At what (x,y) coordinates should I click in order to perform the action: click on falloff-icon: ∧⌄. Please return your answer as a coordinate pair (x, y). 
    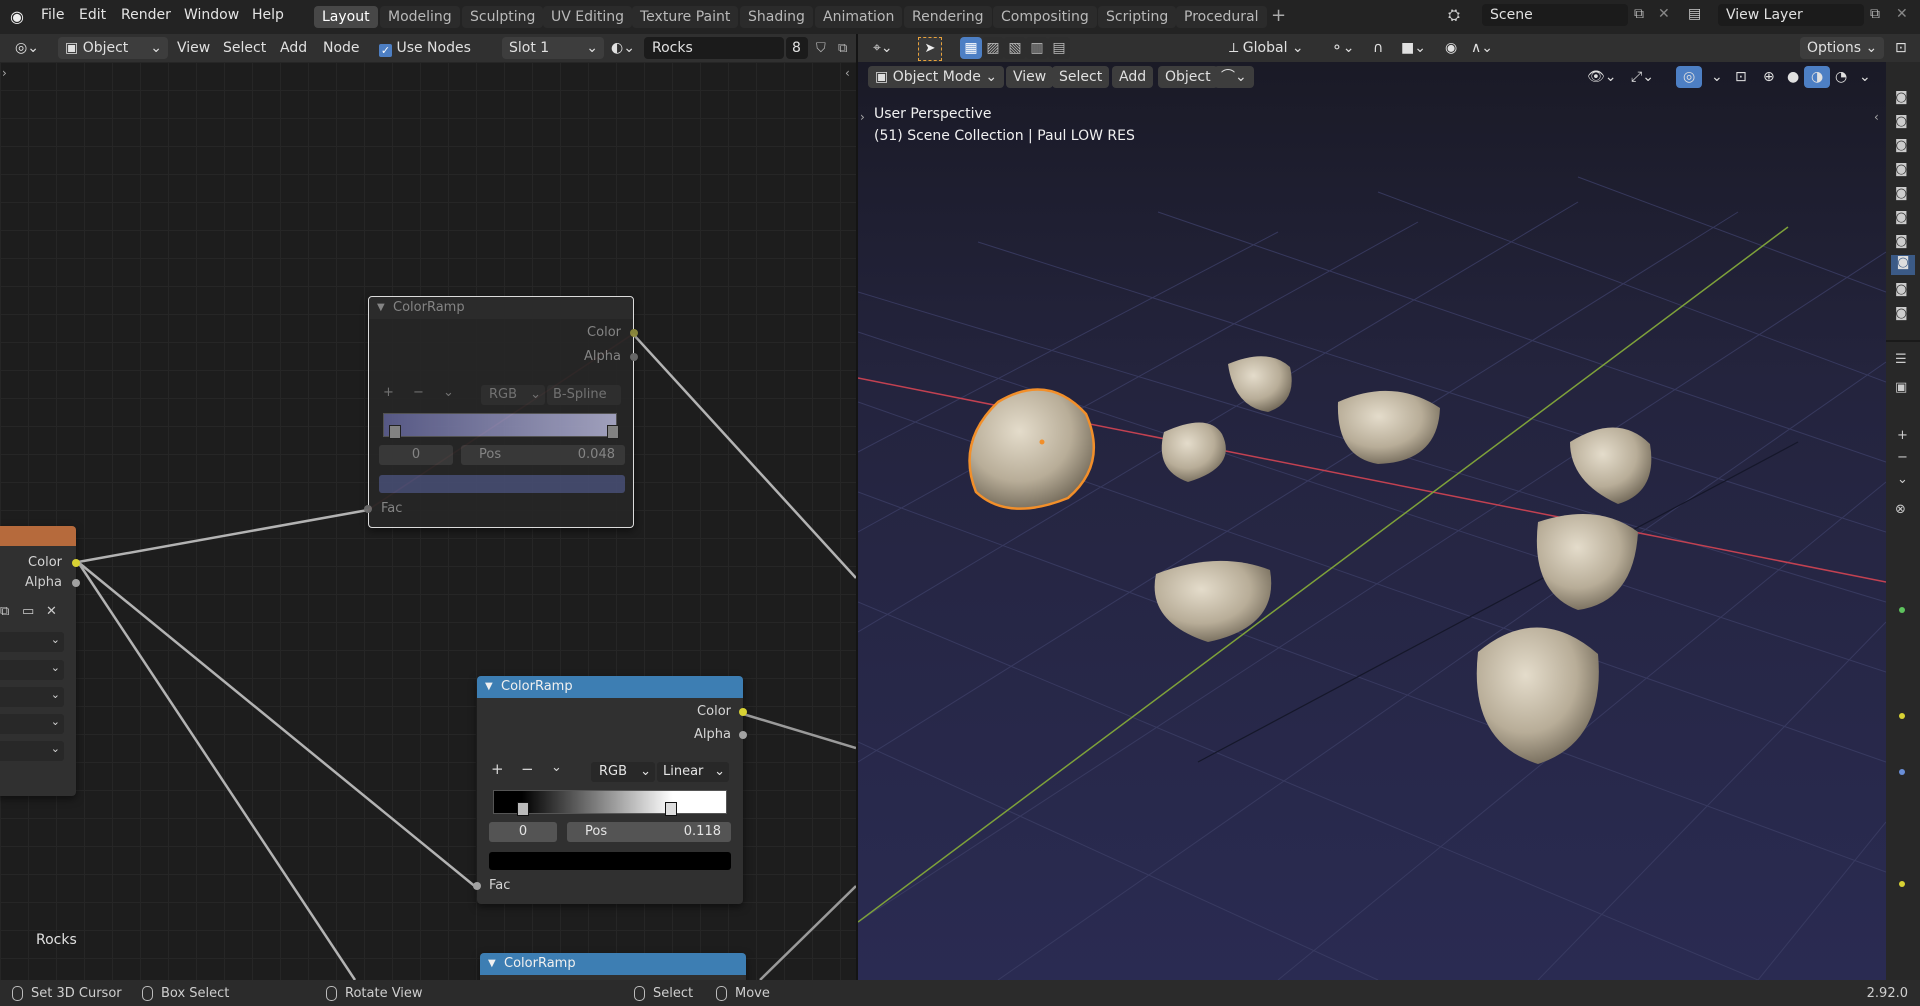
    Looking at the image, I should click on (1482, 48).